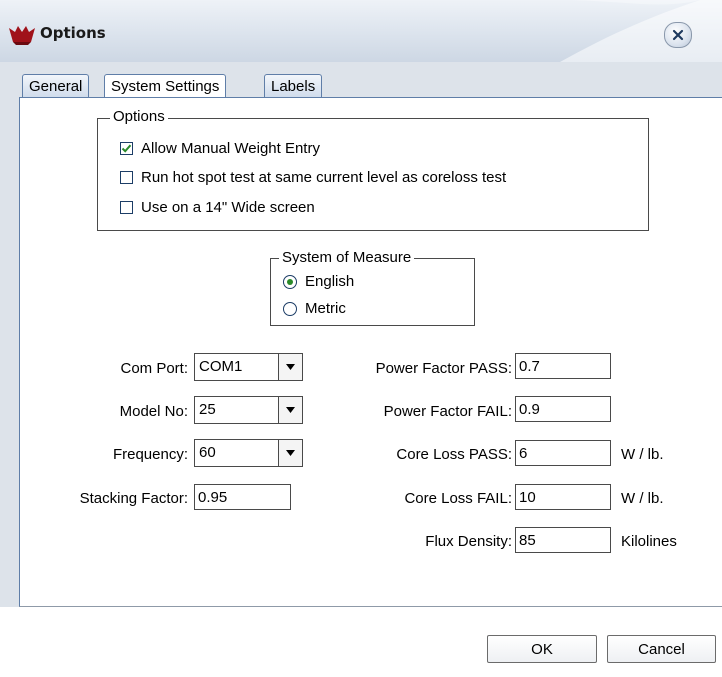 The height and width of the screenshot is (677, 722). I want to click on close-icon, so click(678, 35).